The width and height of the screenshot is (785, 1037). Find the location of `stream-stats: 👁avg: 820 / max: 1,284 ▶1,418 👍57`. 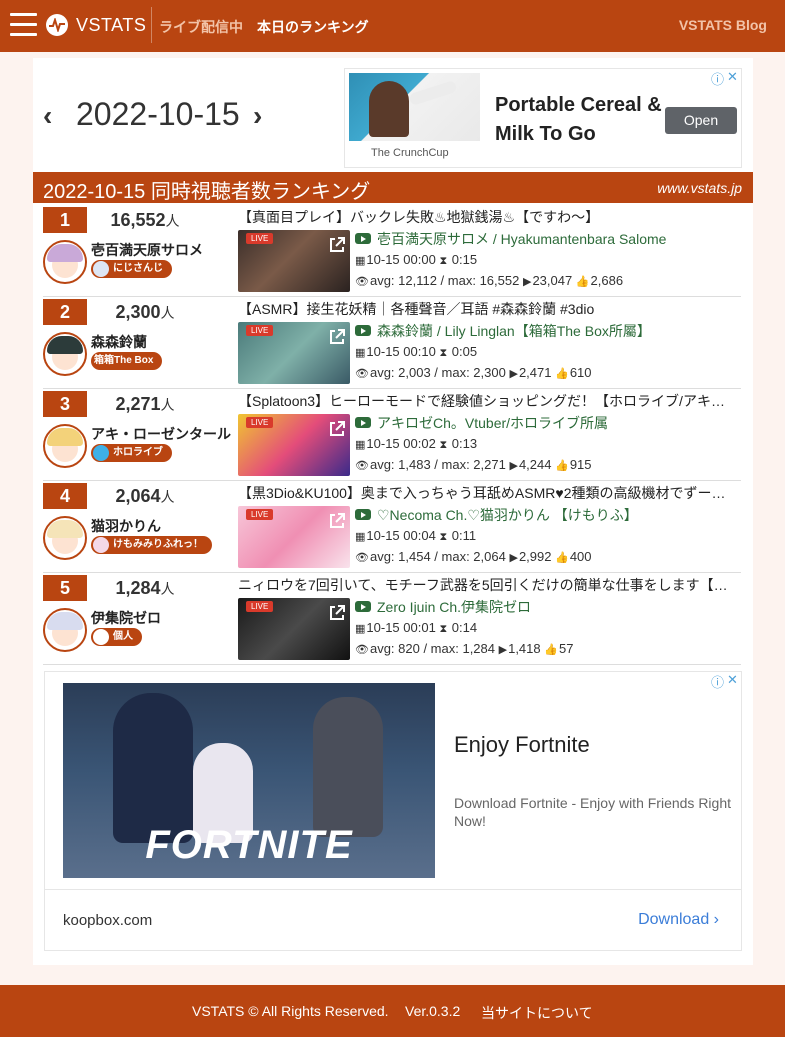

stream-stats: 👁avg: 820 / max: 1,284 ▶1,418 👍57 is located at coordinates (464, 648).